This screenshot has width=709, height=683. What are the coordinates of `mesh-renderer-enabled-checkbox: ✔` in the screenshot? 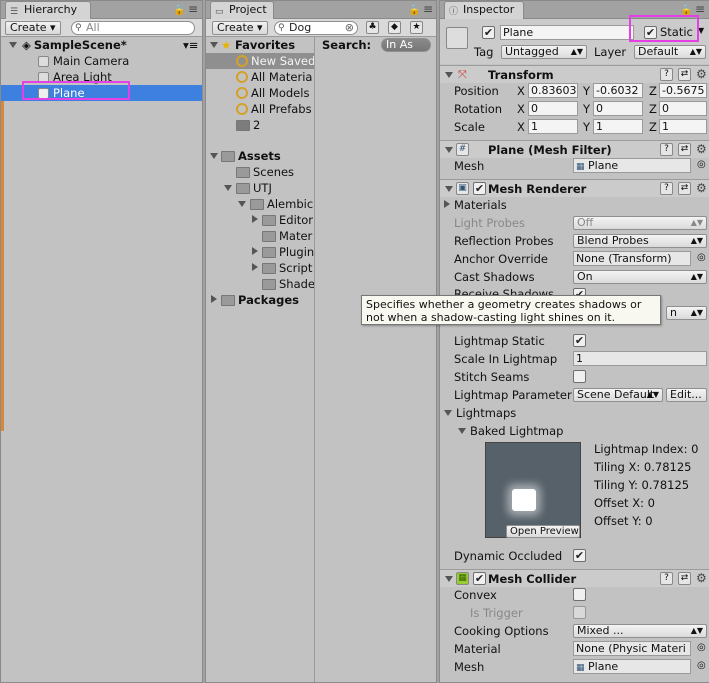 It's located at (479, 188).